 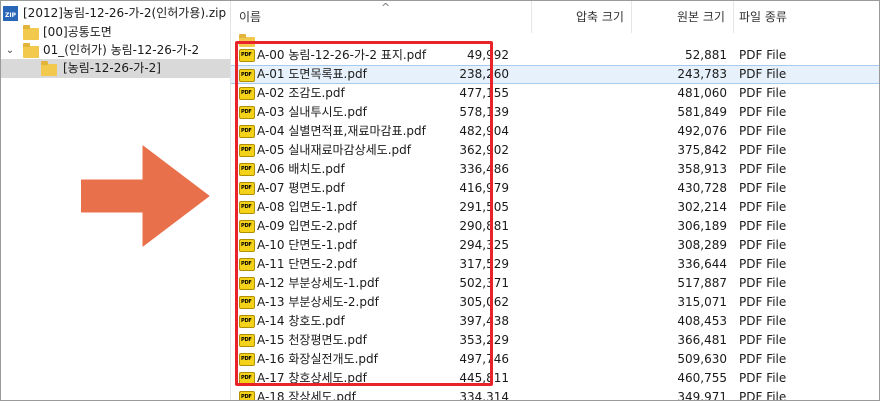 I want to click on original-size: 430,728, so click(x=702, y=188).